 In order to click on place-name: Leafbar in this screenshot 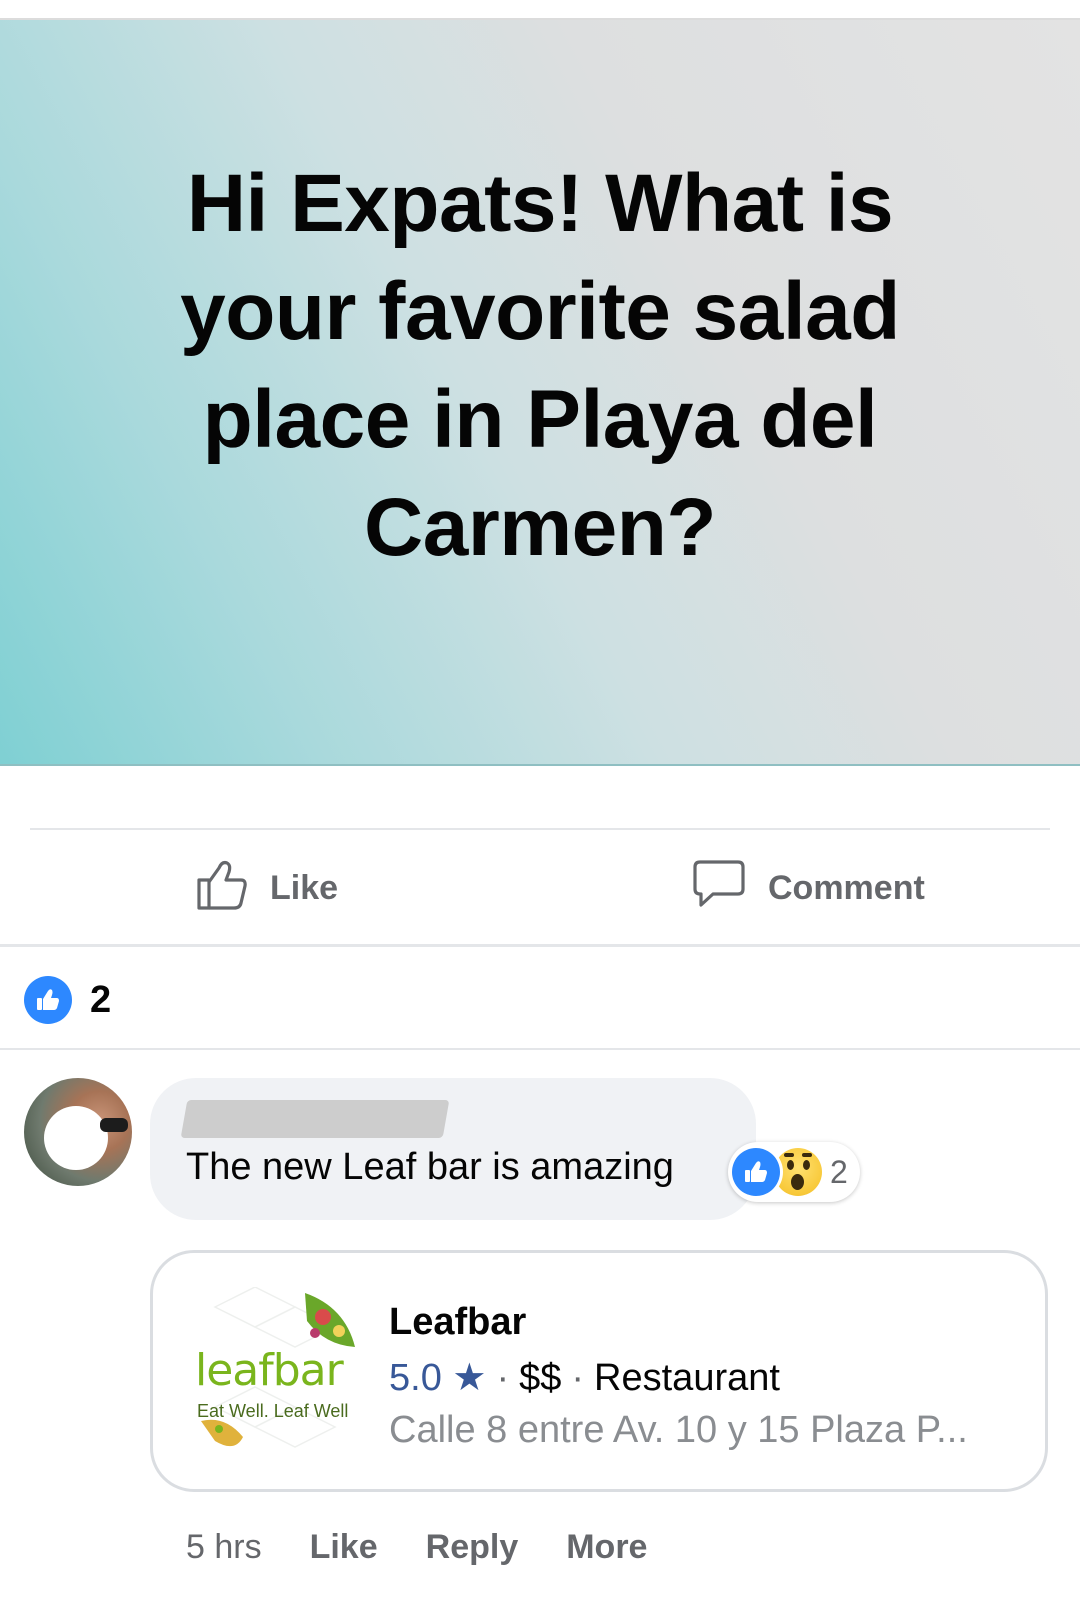, I will do `click(457, 1322)`.